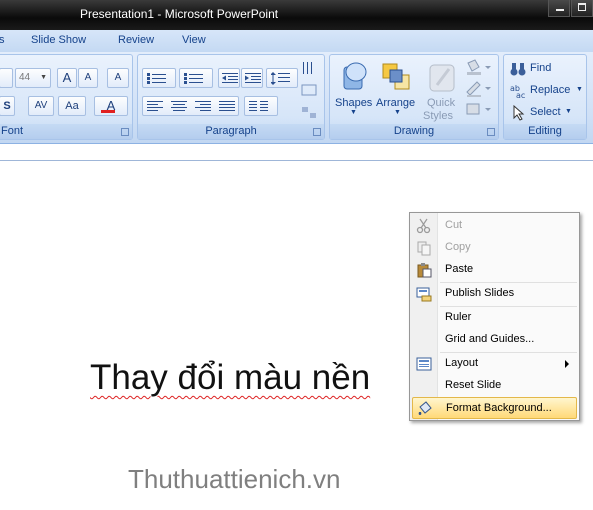 The height and width of the screenshot is (510, 593). I want to click on quick-styles-label-2: Styles, so click(438, 116).